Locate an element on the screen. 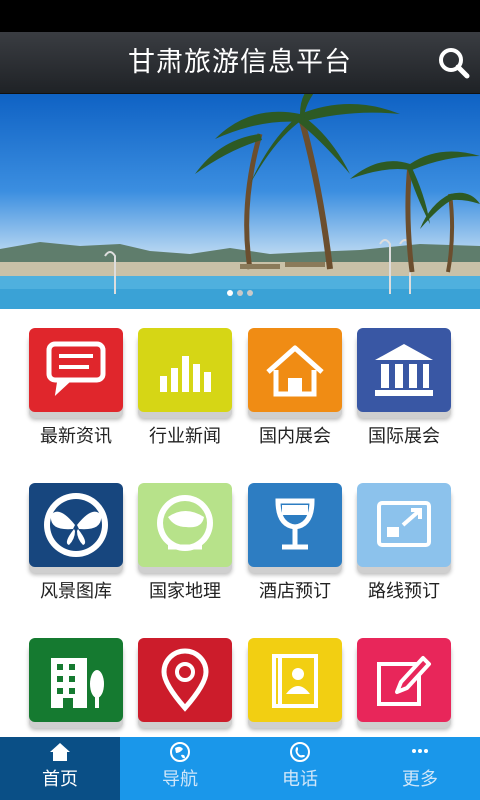 This screenshot has width=480, height=800. tab-label: 电话 is located at coordinates (300, 779).